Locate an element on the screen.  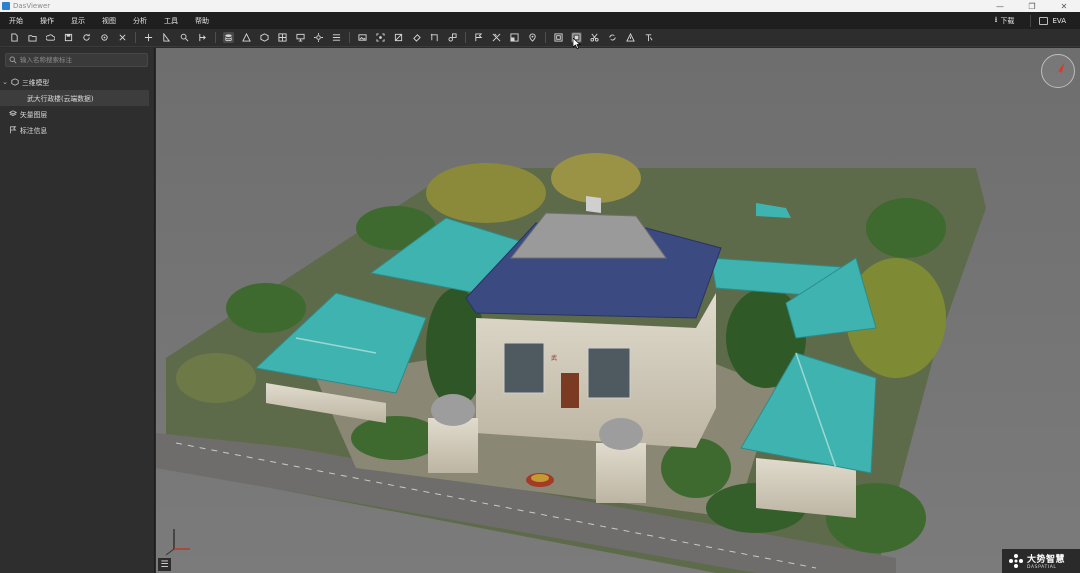
download-icon: ⭳ is located at coordinates (996, 19).